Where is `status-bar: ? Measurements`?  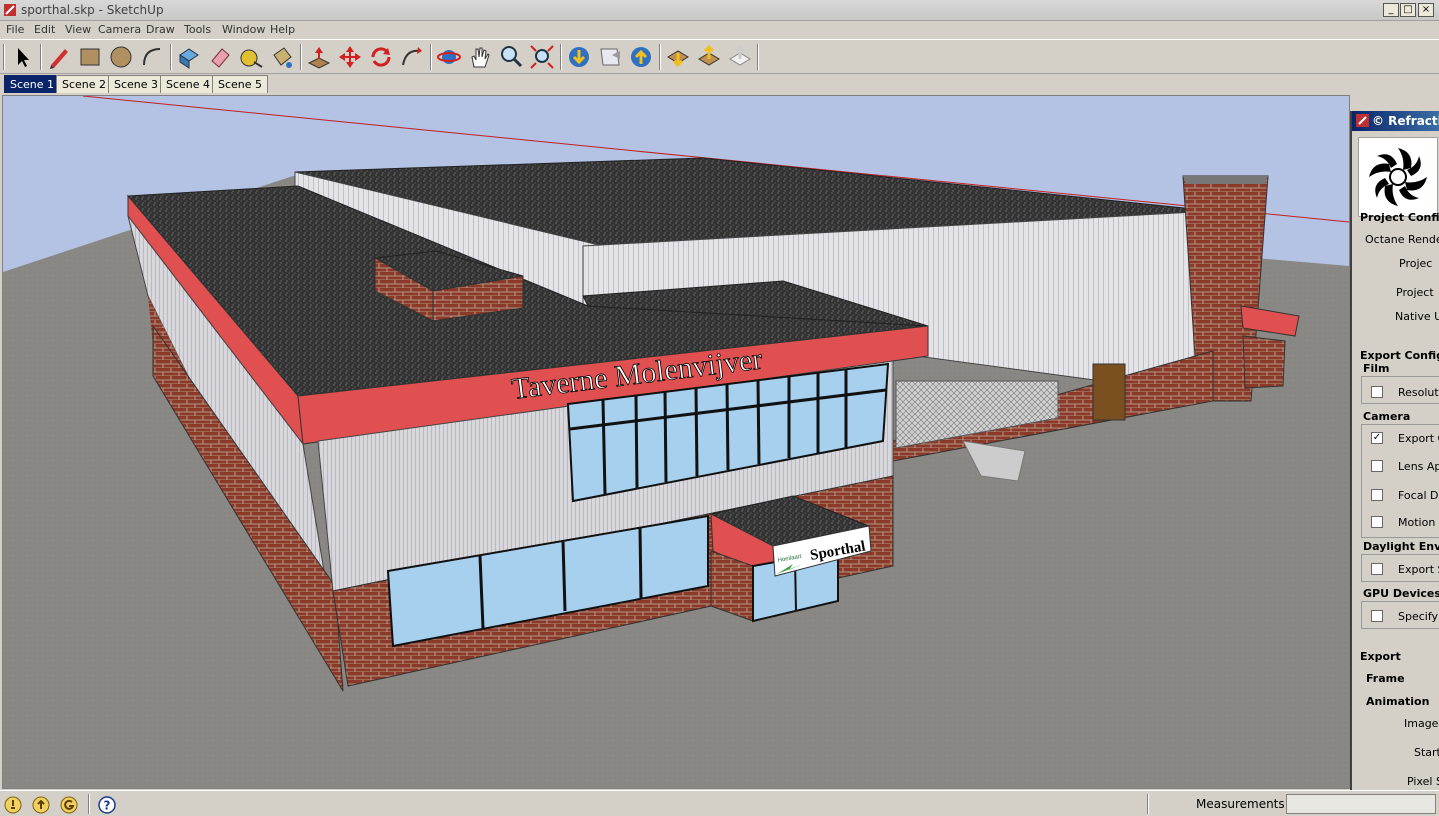 status-bar: ? Measurements is located at coordinates (719, 803).